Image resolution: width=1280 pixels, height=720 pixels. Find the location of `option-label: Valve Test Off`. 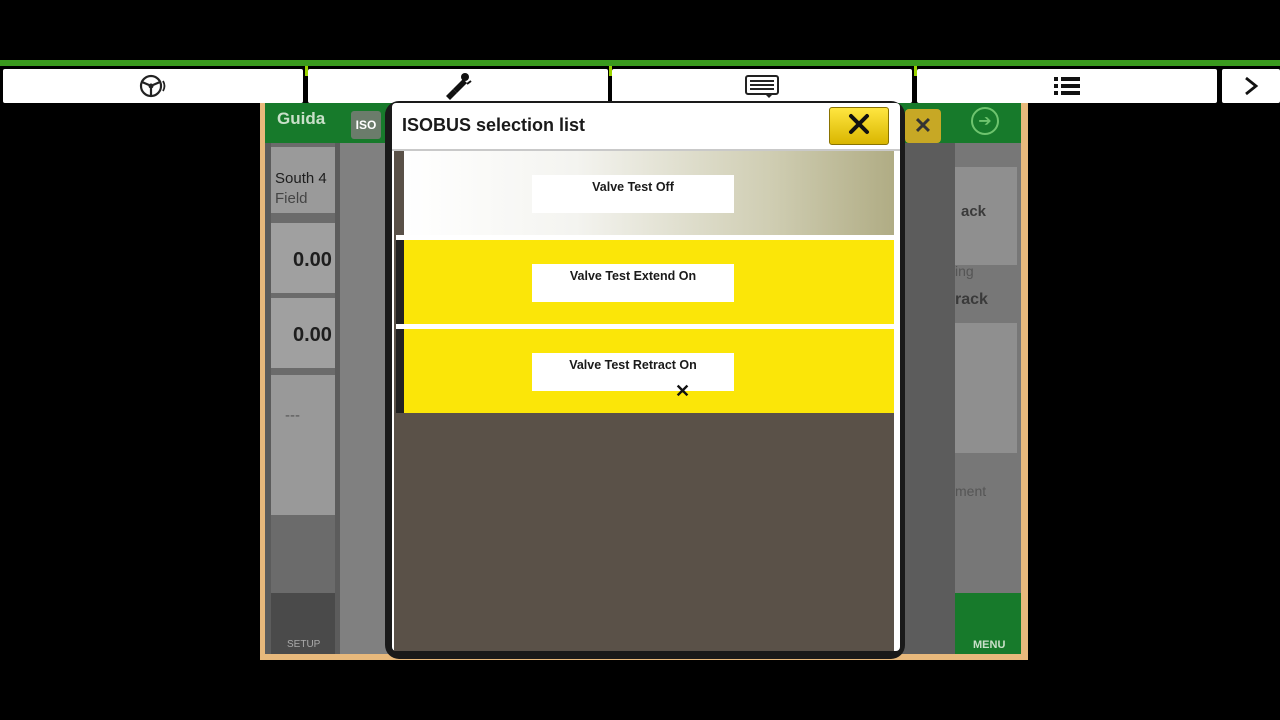

option-label: Valve Test Off is located at coordinates (633, 194).